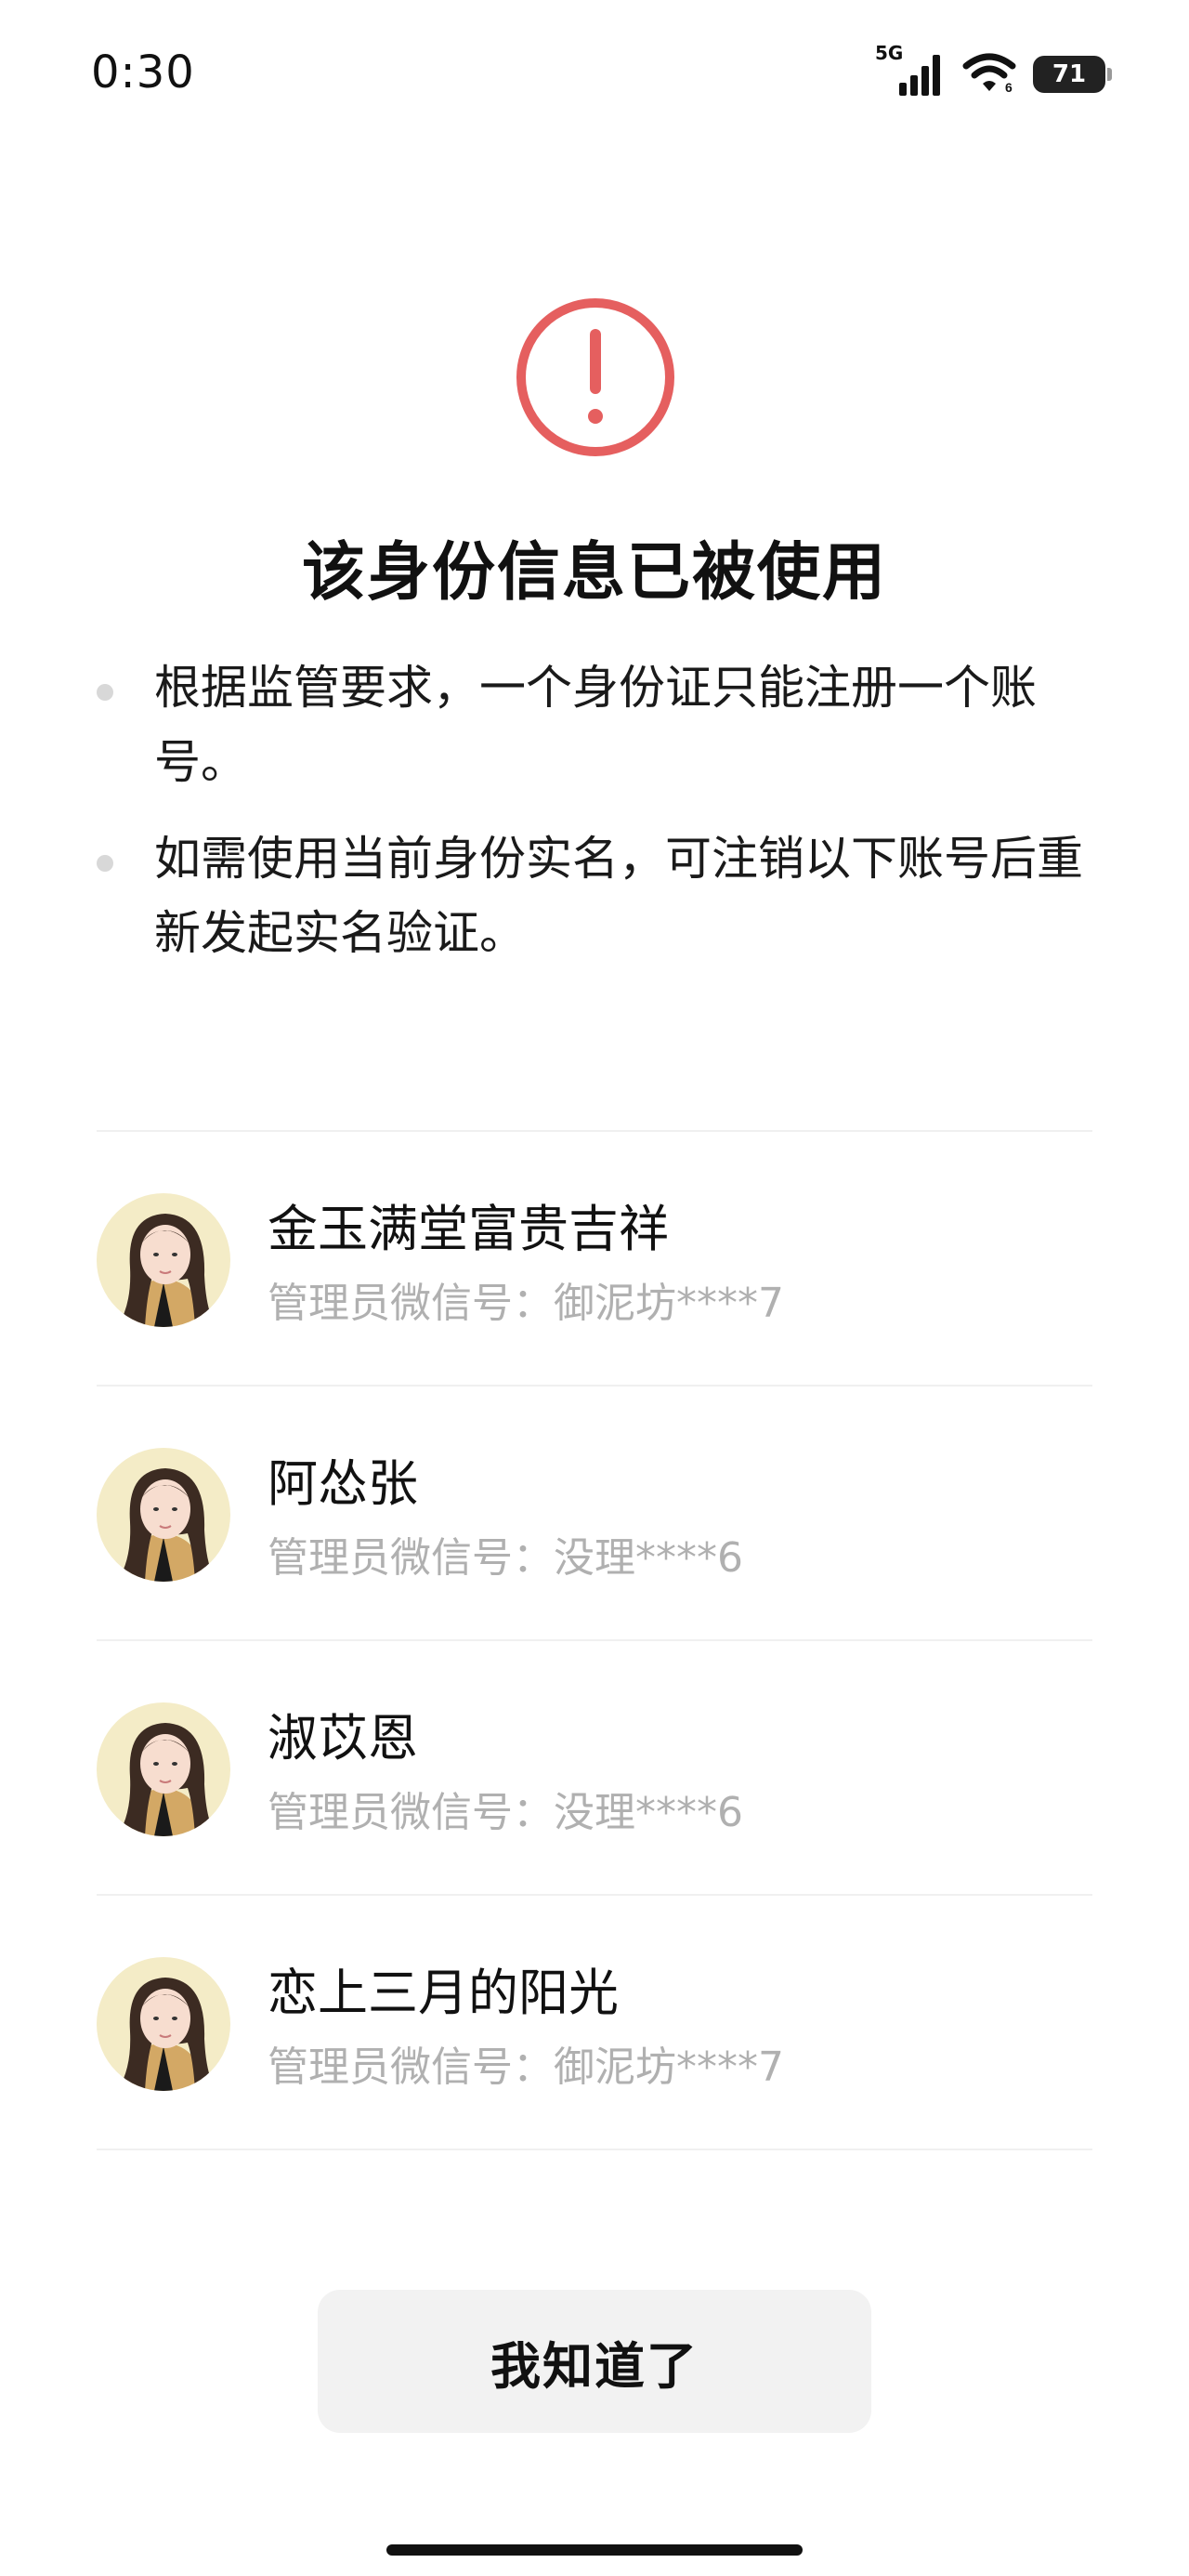 The height and width of the screenshot is (2576, 1189). What do you see at coordinates (1009, 87) in the screenshot?
I see `svg-text: 6` at bounding box center [1009, 87].